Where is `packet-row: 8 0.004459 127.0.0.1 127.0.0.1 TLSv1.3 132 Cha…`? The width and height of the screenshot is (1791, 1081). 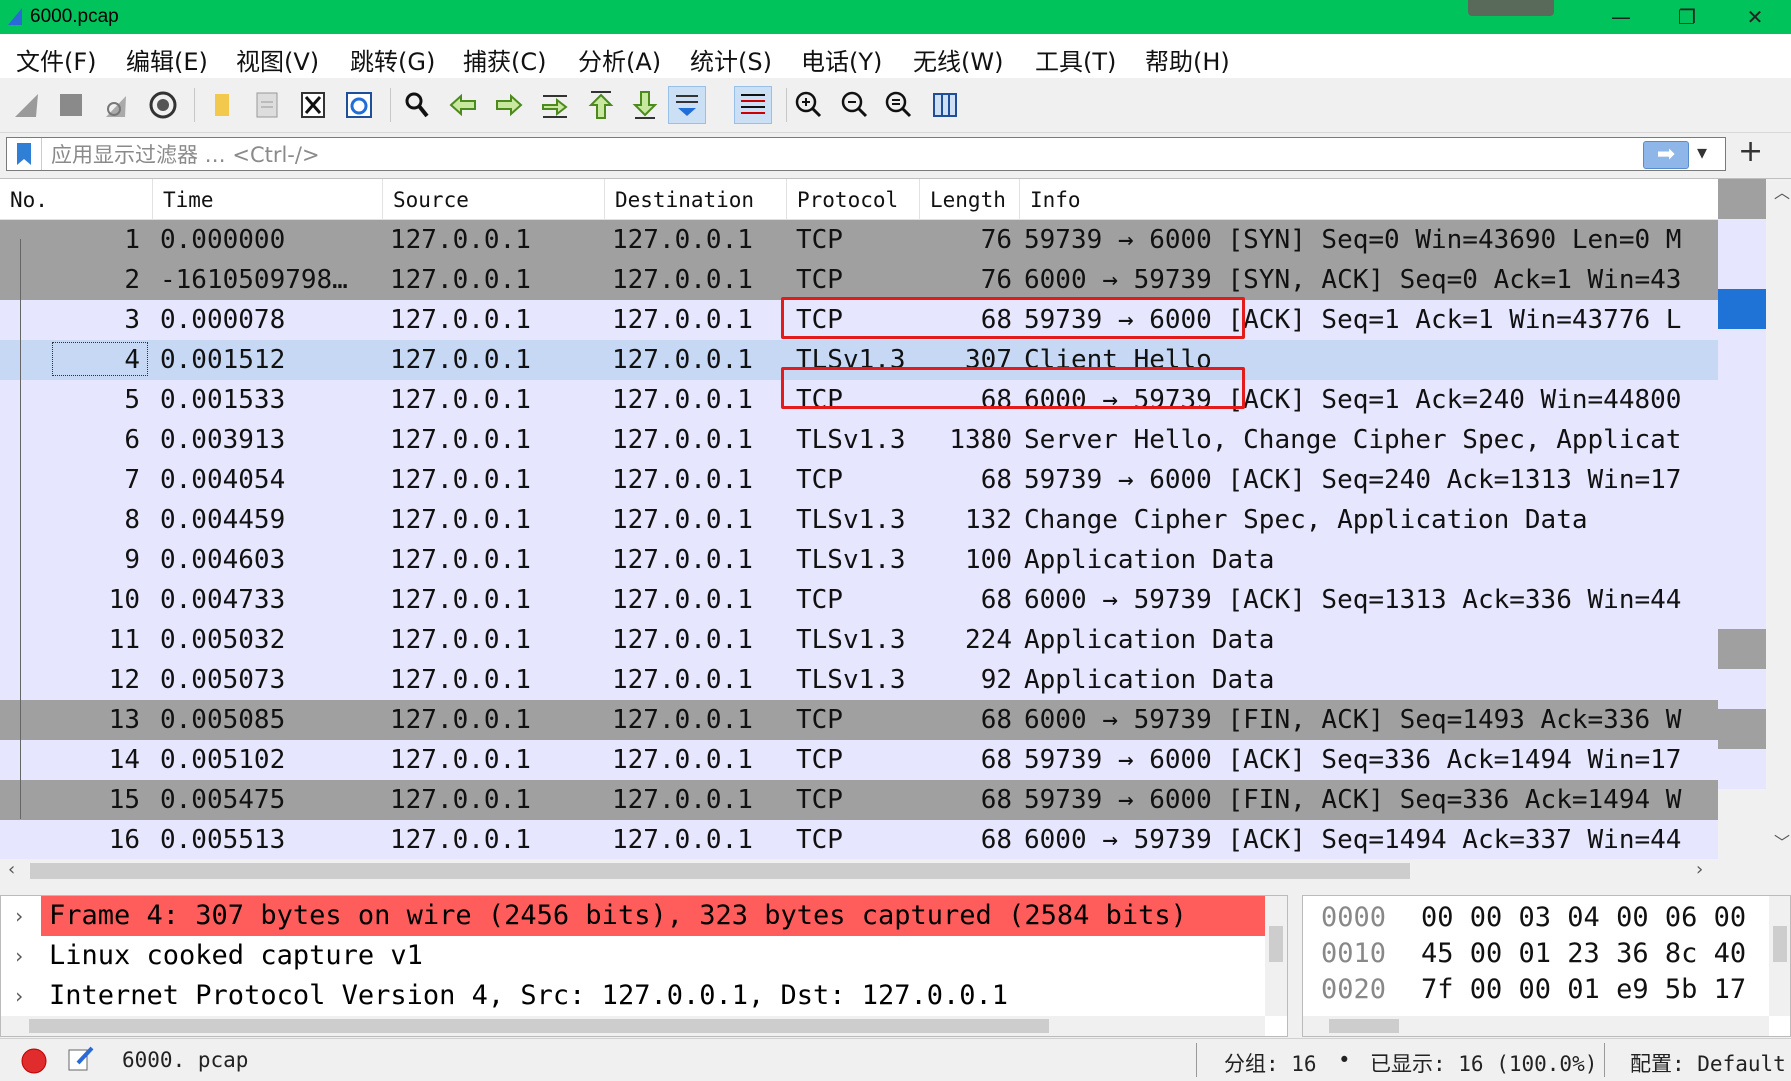
packet-row: 8 0.004459 127.0.0.1 127.0.0.1 TLSv1.3 132 Cha… is located at coordinates (859, 520).